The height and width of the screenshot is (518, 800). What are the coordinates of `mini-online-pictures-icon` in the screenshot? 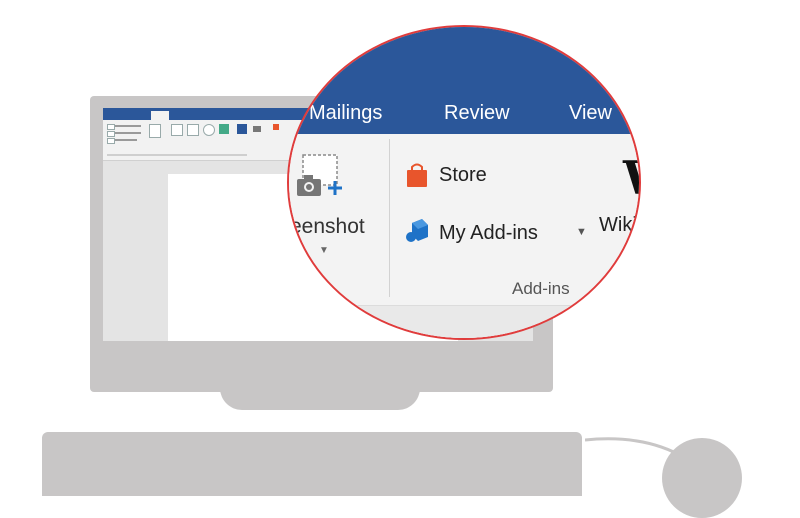 It's located at (193, 130).